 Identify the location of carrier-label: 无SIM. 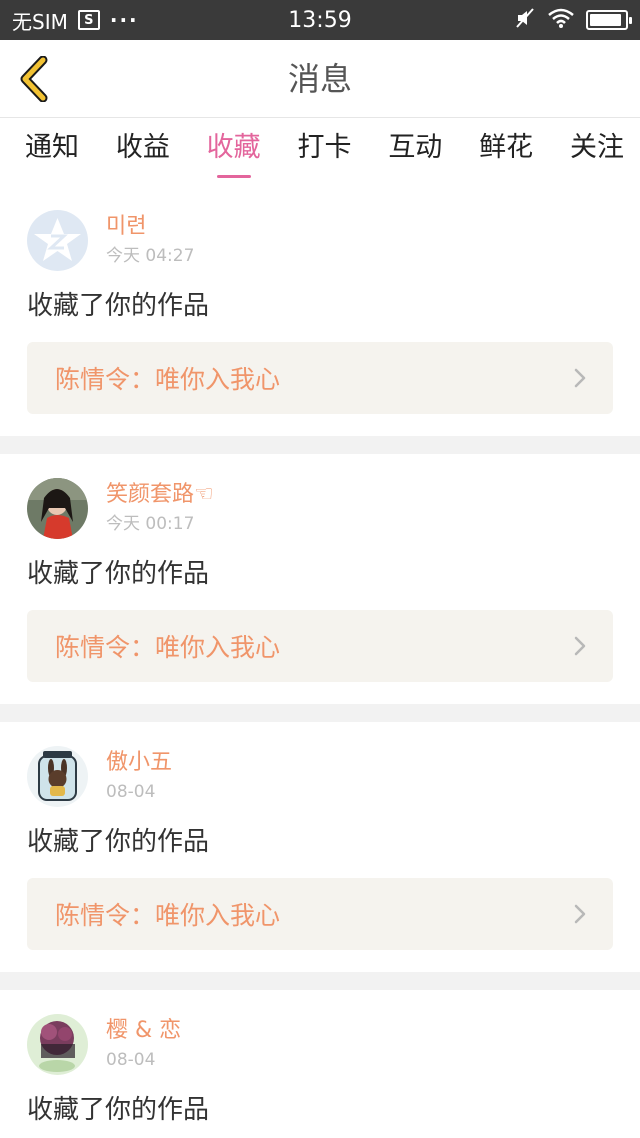
(40, 21).